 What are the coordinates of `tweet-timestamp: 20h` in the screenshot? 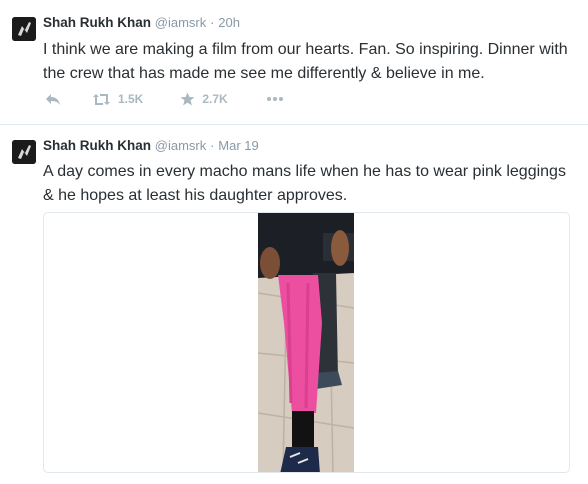 It's located at (229, 22).